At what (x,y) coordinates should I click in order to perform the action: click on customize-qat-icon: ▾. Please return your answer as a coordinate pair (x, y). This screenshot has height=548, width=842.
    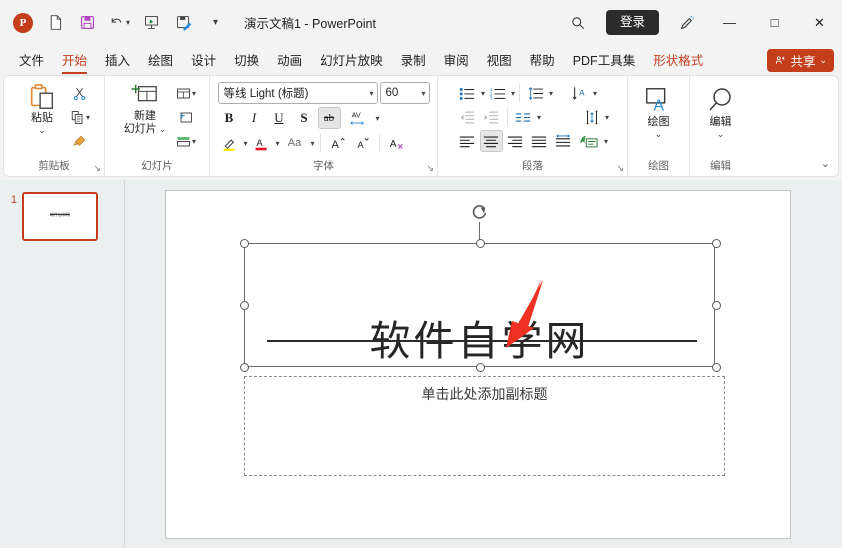
    Looking at the image, I should click on (215, 23).